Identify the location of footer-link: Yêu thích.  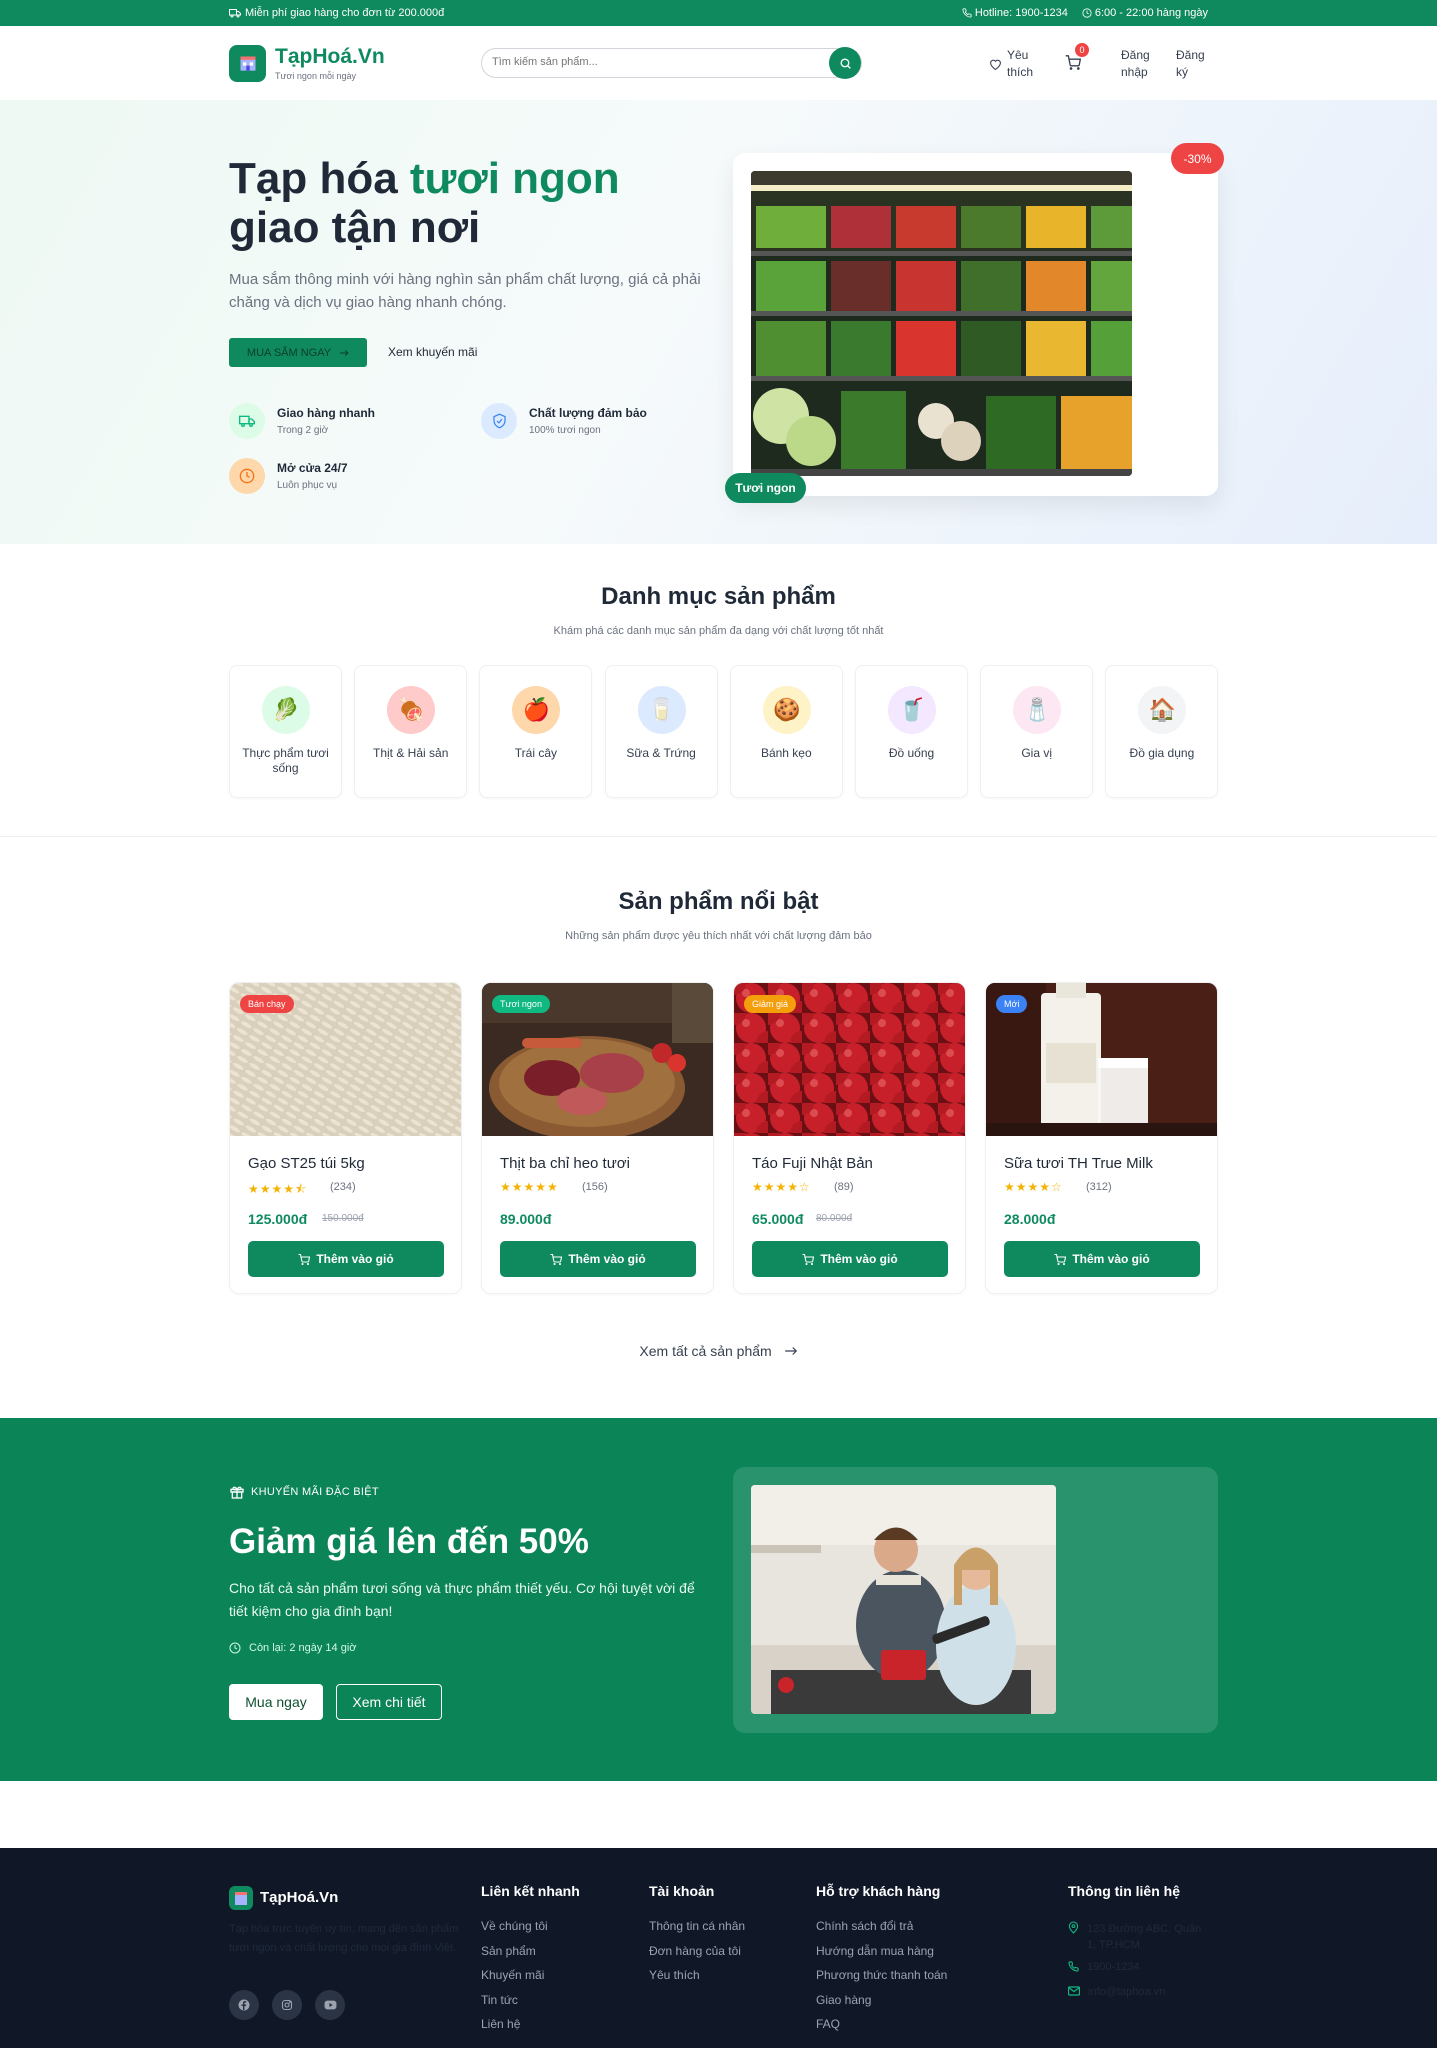
(697, 1980).